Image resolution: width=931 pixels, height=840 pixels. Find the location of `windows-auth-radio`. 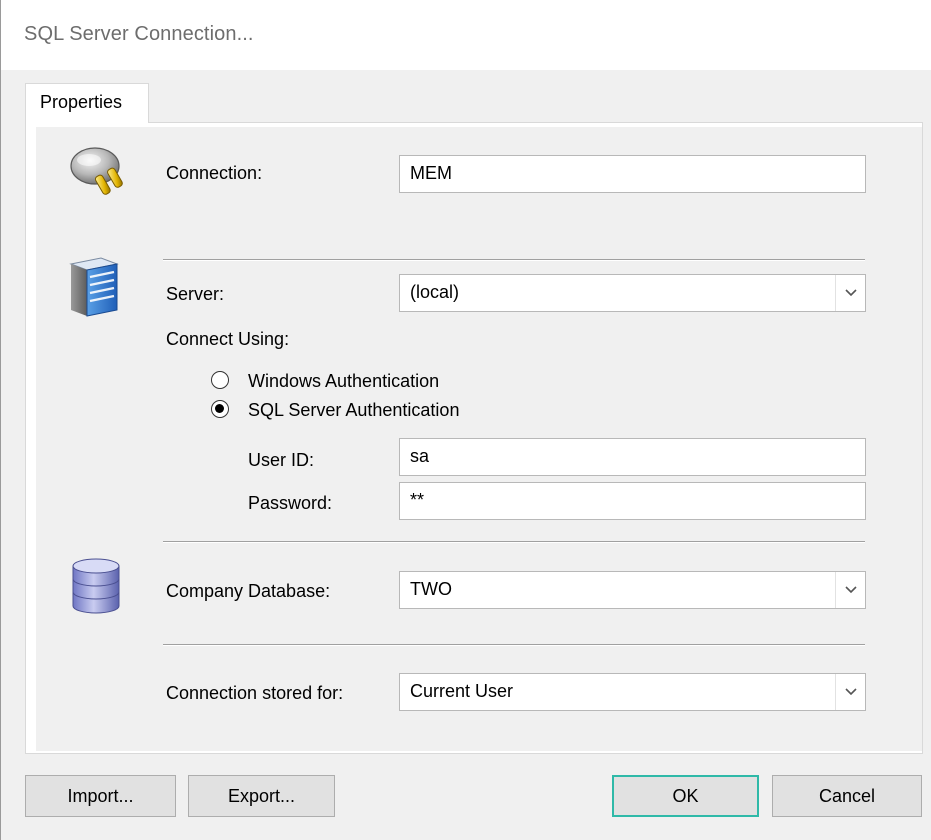

windows-auth-radio is located at coordinates (220, 380).